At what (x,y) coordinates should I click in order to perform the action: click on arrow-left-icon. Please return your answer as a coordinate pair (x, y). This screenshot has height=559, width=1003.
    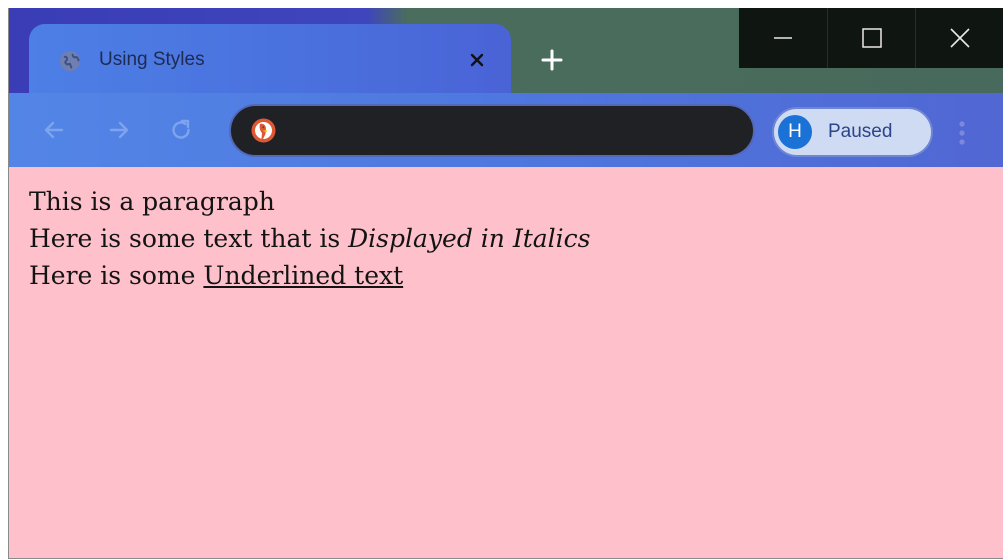
    Looking at the image, I should click on (54, 130).